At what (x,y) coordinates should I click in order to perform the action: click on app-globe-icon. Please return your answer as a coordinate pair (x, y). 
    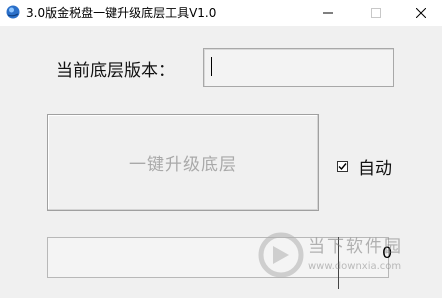
    Looking at the image, I should click on (13, 12).